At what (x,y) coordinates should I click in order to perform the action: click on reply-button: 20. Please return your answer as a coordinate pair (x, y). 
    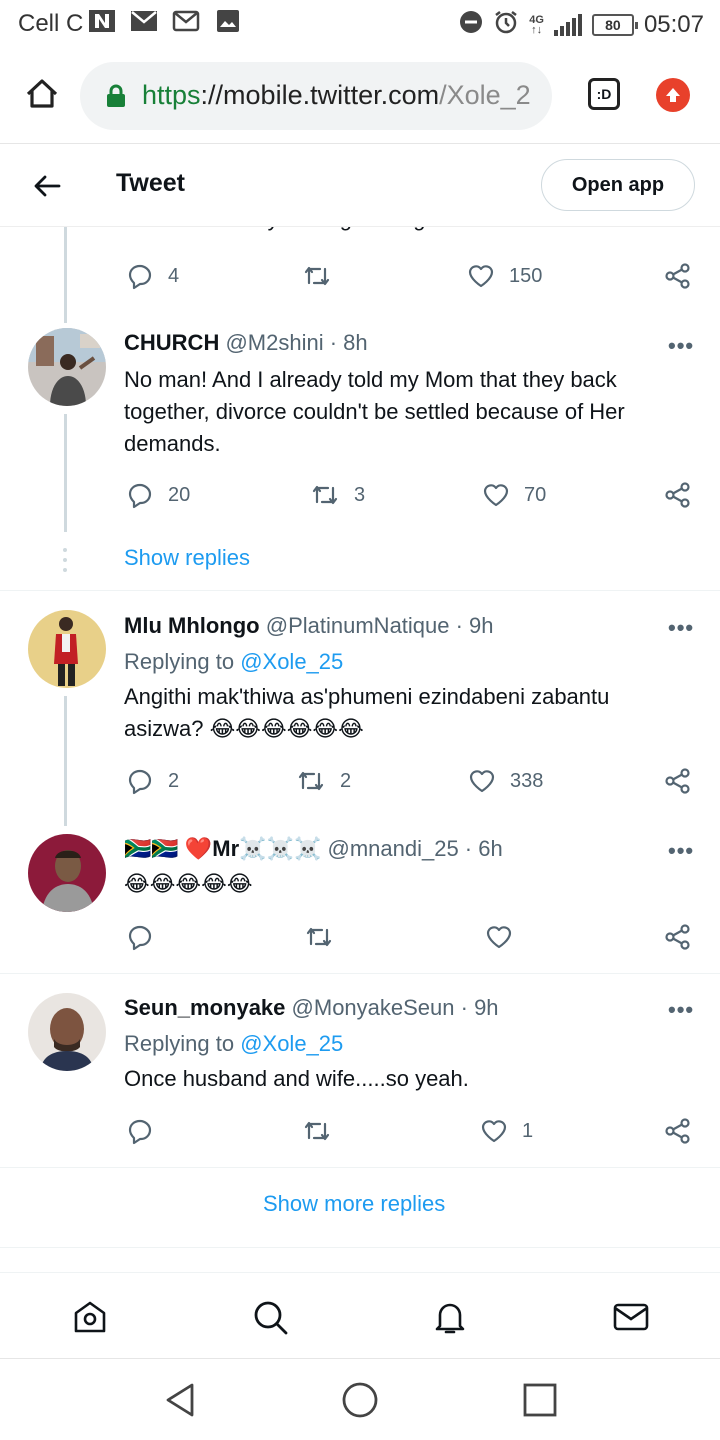
    Looking at the image, I should click on (158, 495).